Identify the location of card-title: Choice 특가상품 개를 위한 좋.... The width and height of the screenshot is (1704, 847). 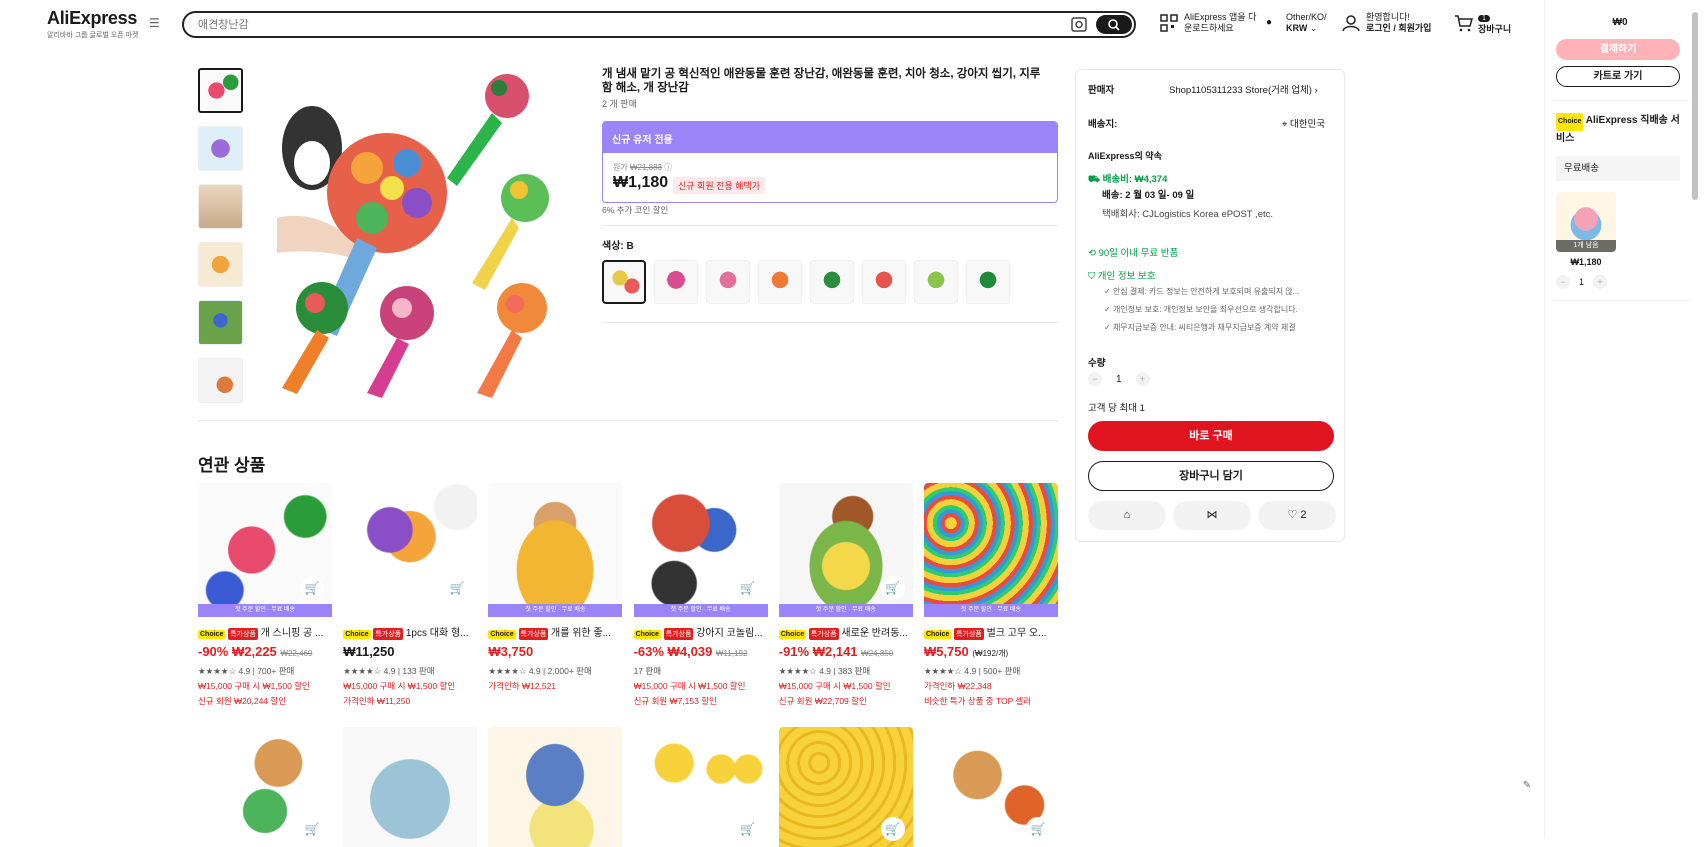
(555, 632).